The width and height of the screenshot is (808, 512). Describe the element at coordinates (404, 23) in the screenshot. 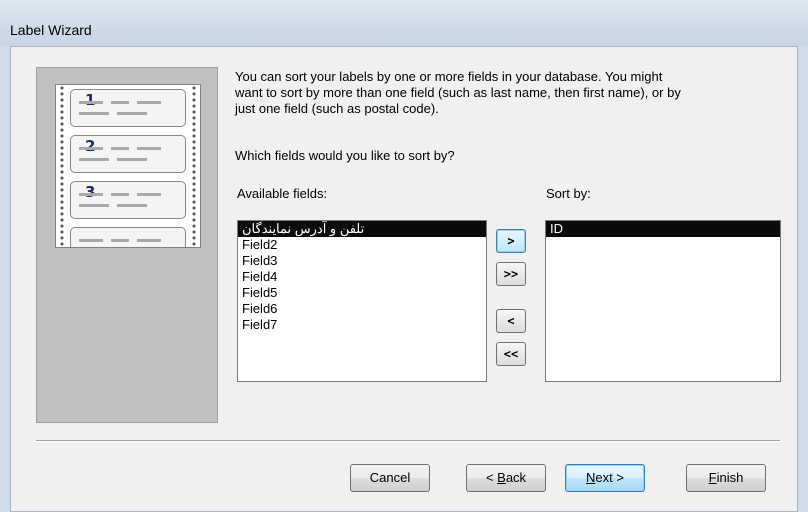

I see `title-bar: Label Wizard` at that location.